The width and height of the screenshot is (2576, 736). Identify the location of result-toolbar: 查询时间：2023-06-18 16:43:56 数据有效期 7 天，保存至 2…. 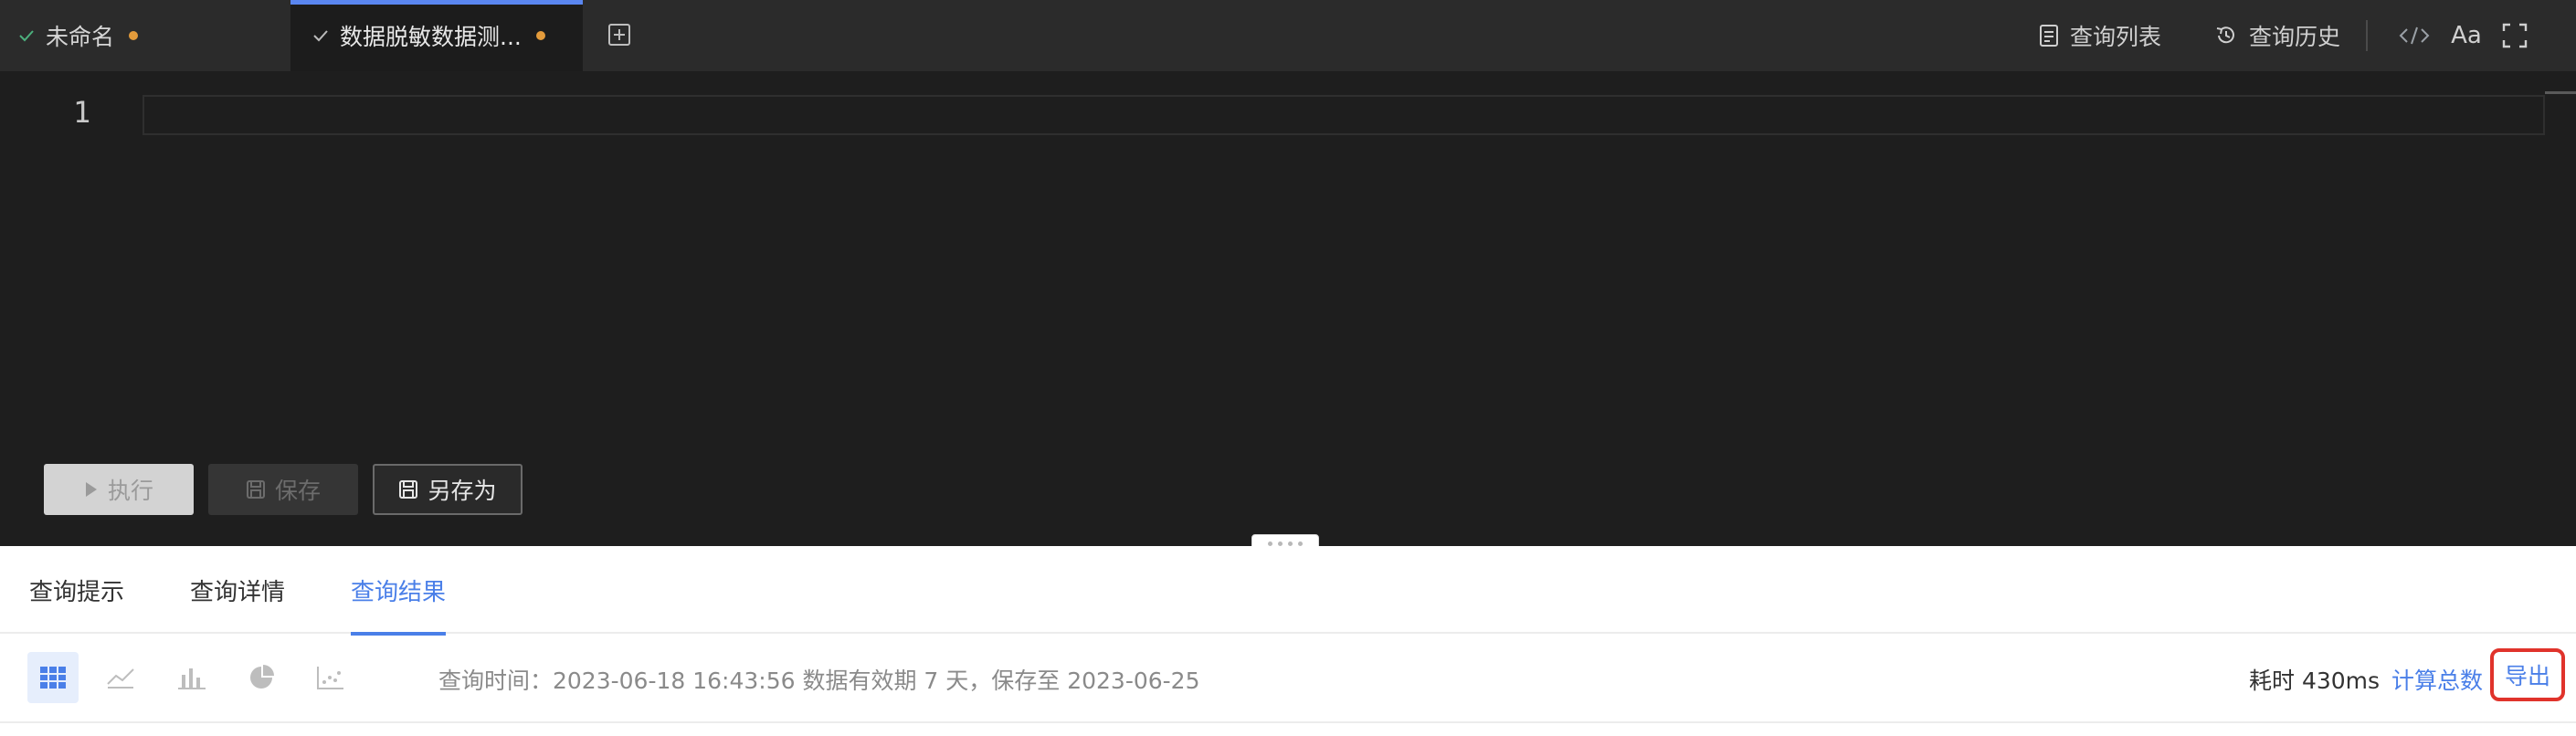
(1288, 679).